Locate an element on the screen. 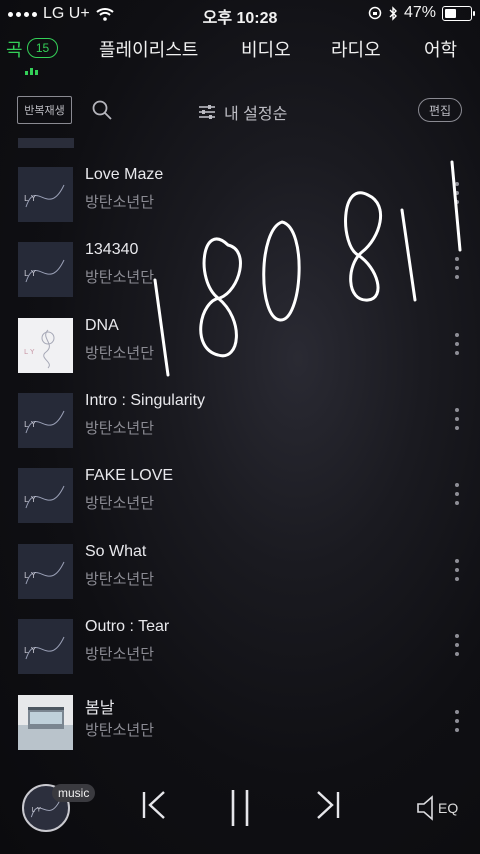 This screenshot has width=480, height=854. sort-settings-icon is located at coordinates (207, 112).